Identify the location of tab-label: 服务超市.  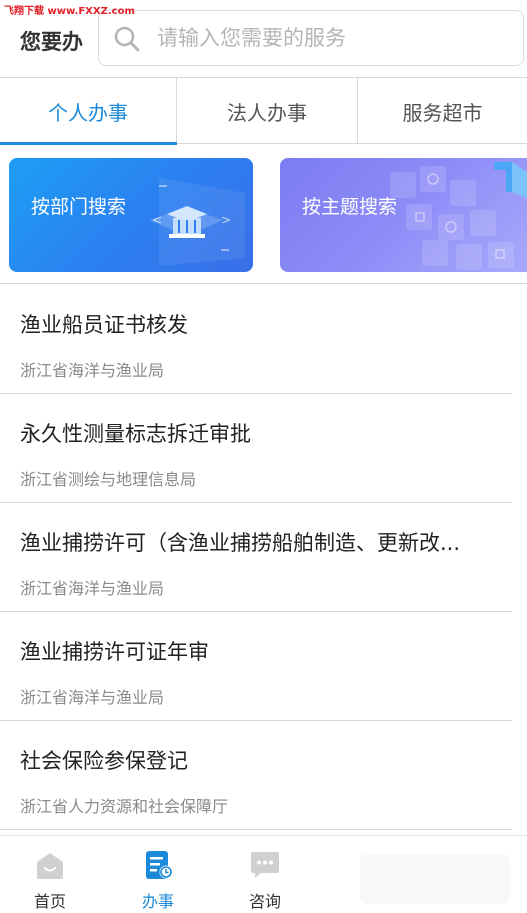
(442, 112).